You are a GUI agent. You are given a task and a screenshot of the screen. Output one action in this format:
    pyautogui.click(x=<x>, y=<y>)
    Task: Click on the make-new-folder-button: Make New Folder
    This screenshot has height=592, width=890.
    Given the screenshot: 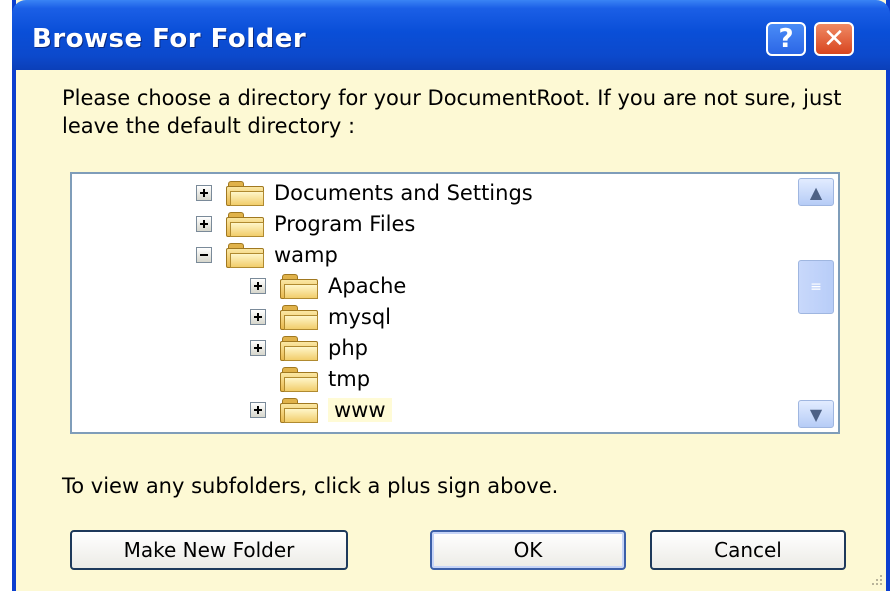 What is the action you would take?
    pyautogui.click(x=209, y=550)
    